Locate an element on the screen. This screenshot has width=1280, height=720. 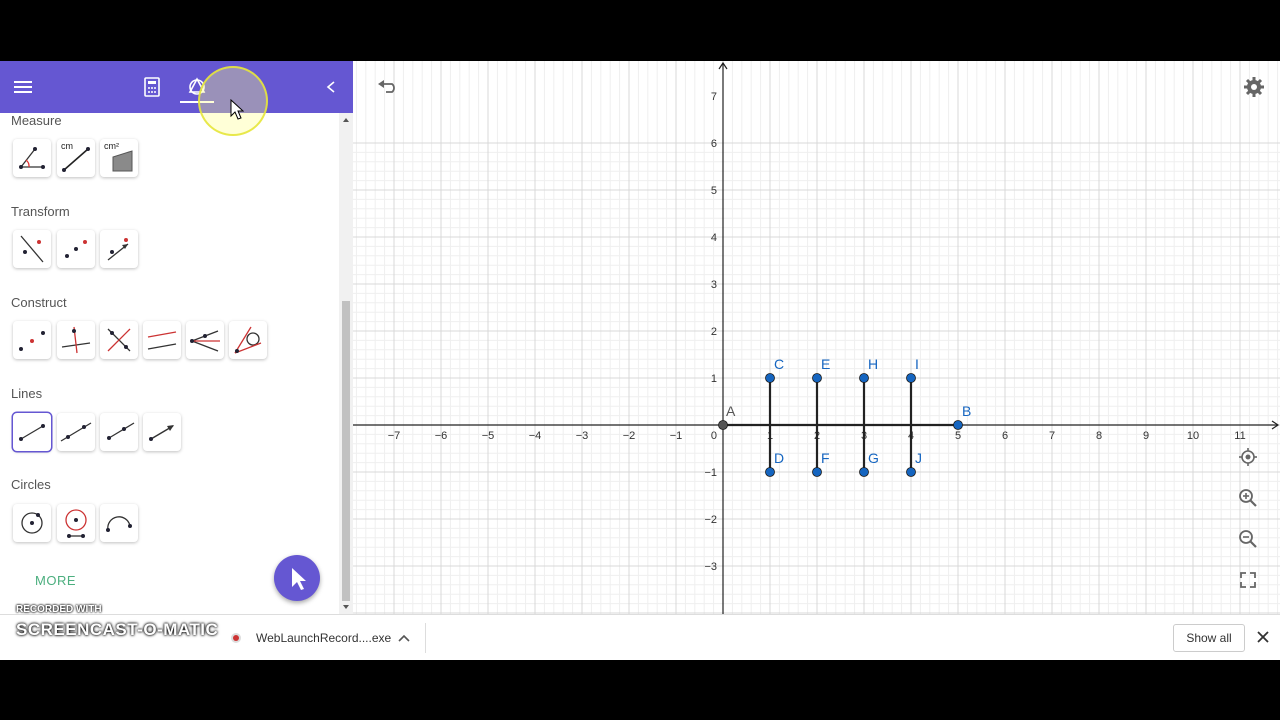
segment-icon is located at coordinates (32, 432).